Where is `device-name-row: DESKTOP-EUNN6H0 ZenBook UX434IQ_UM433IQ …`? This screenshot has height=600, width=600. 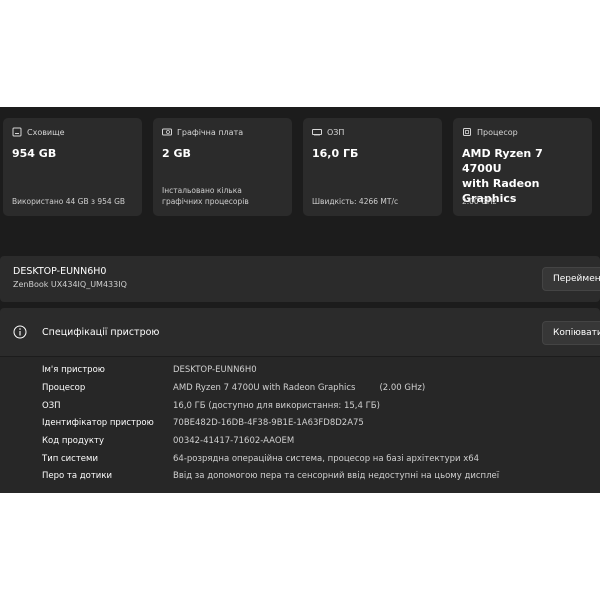 device-name-row: DESKTOP-EUNN6H0 ZenBook UX434IQ_UM433IQ … is located at coordinates (300, 279).